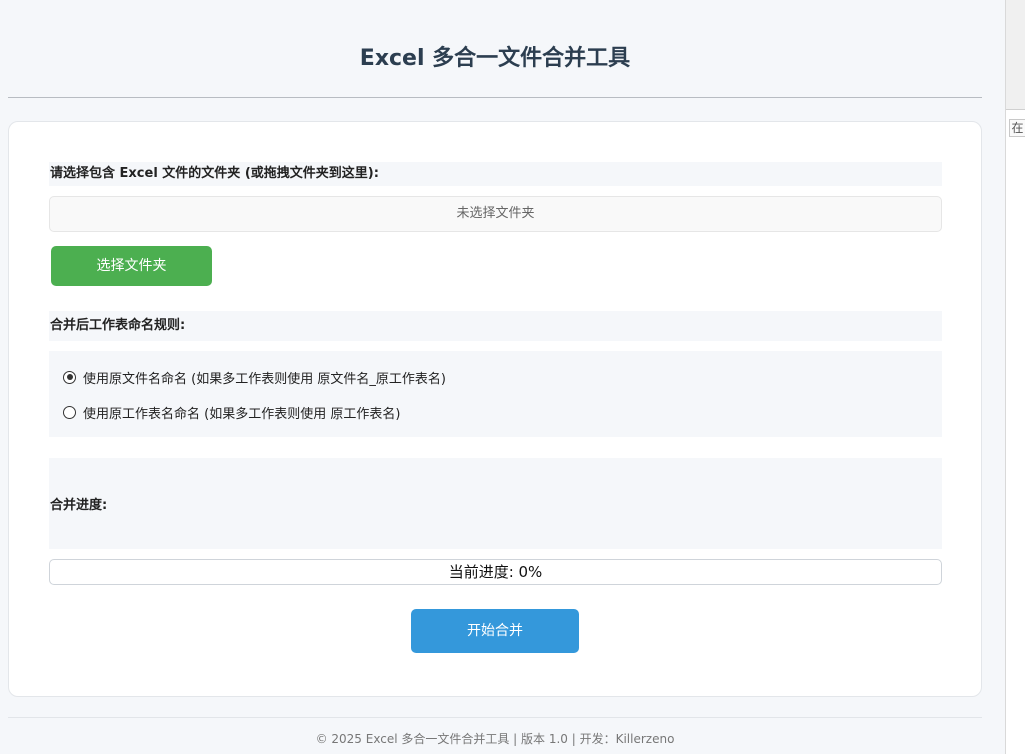 The image size is (1025, 754). I want to click on footer-divider, so click(495, 717).